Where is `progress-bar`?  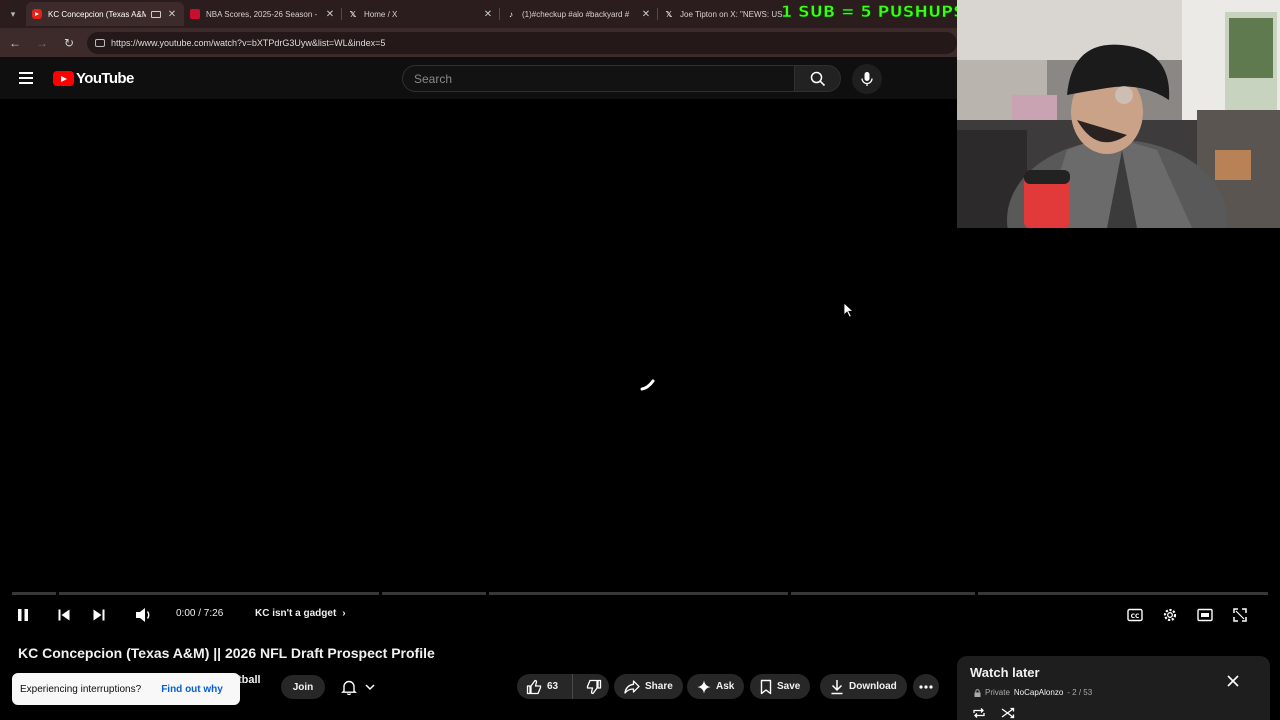
progress-bar is located at coordinates (640, 593).